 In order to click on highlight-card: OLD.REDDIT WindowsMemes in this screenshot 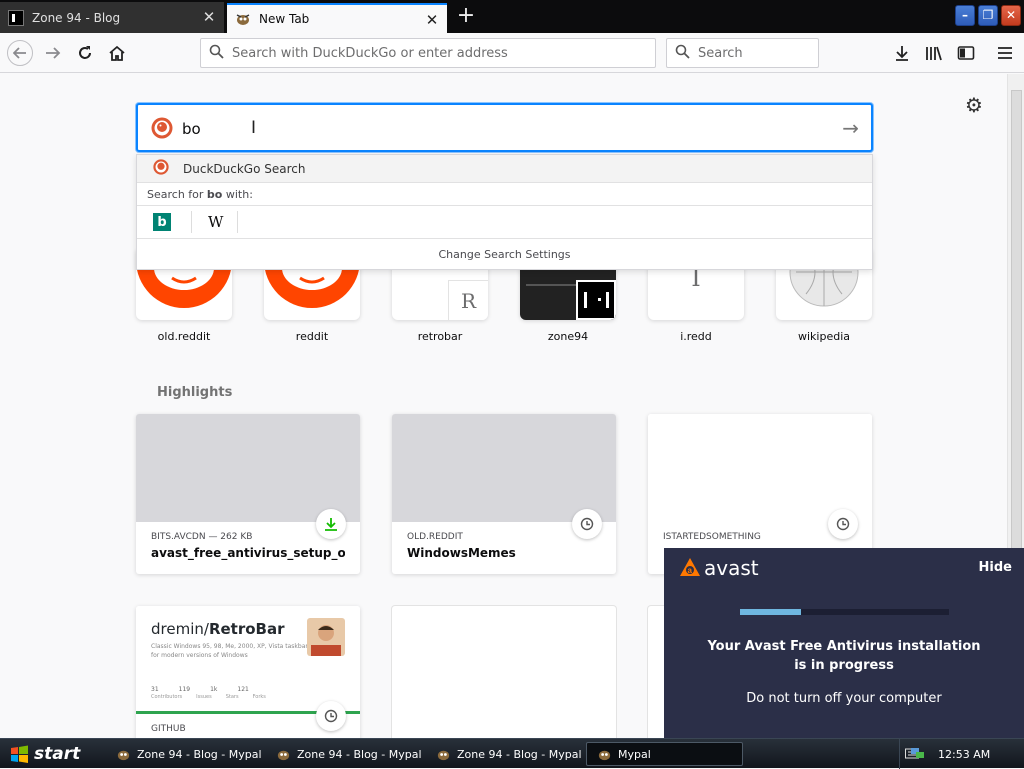, I will do `click(504, 494)`.